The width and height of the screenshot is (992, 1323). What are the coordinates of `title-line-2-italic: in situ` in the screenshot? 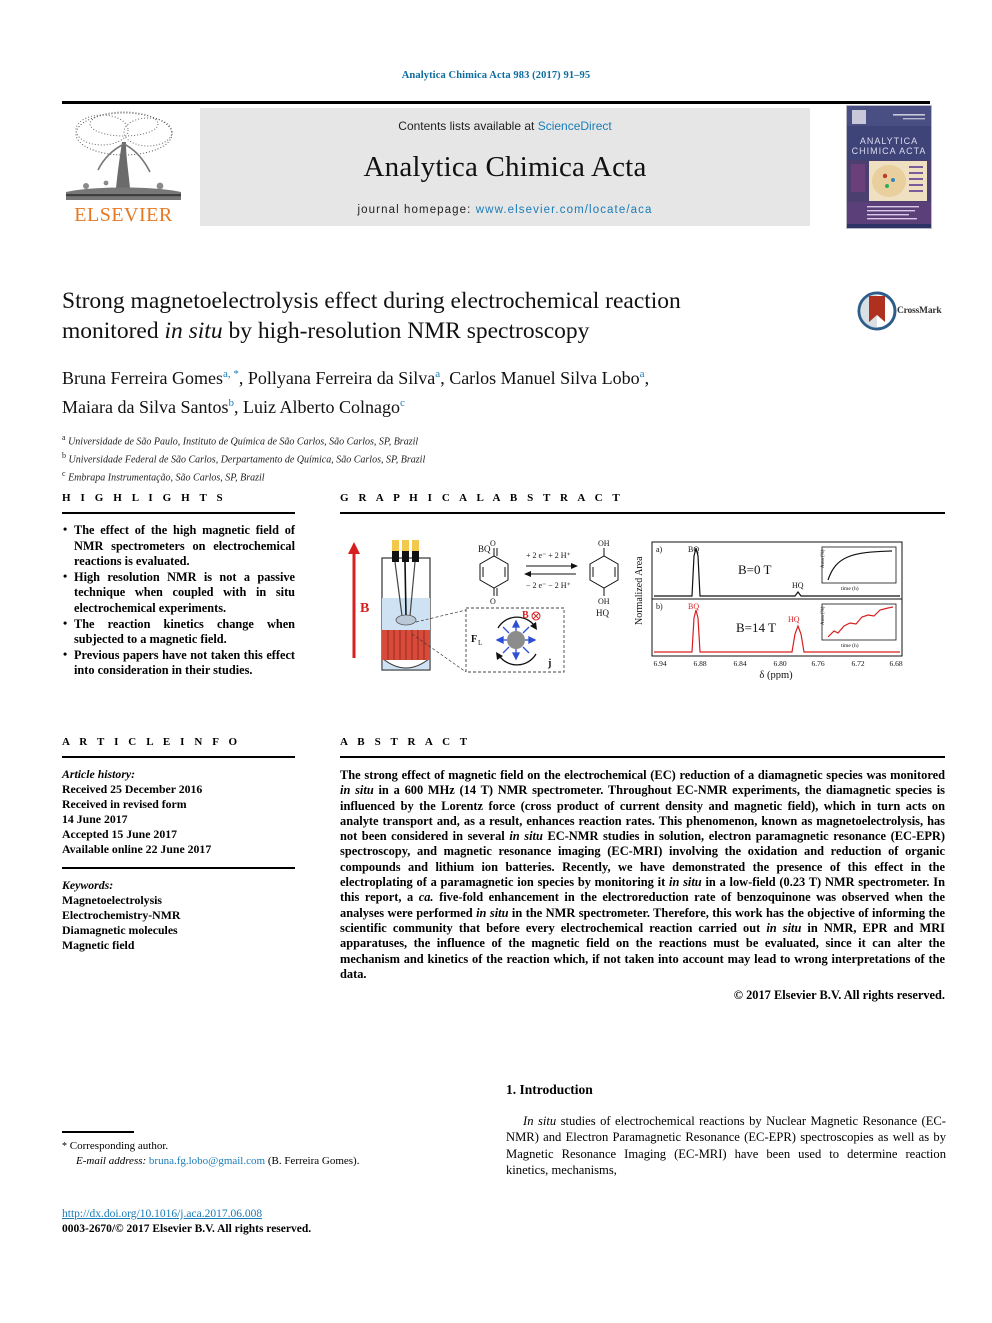 It's located at (193, 331).